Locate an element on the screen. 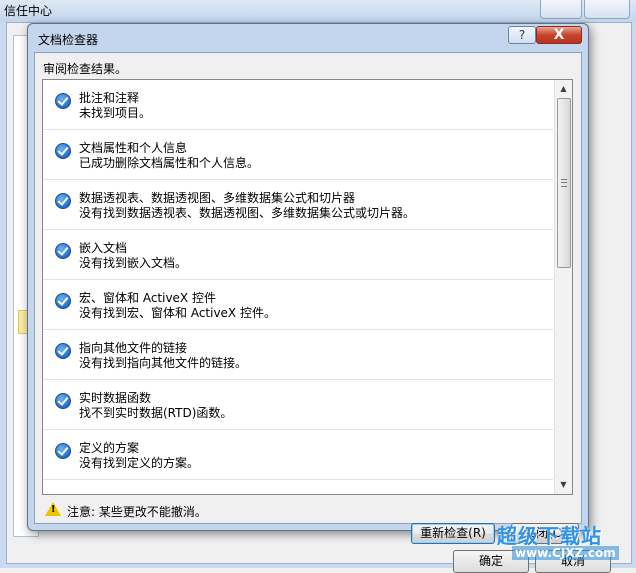 This screenshot has width=636, height=573. result-desc: 未找到项目。 is located at coordinates (115, 113).